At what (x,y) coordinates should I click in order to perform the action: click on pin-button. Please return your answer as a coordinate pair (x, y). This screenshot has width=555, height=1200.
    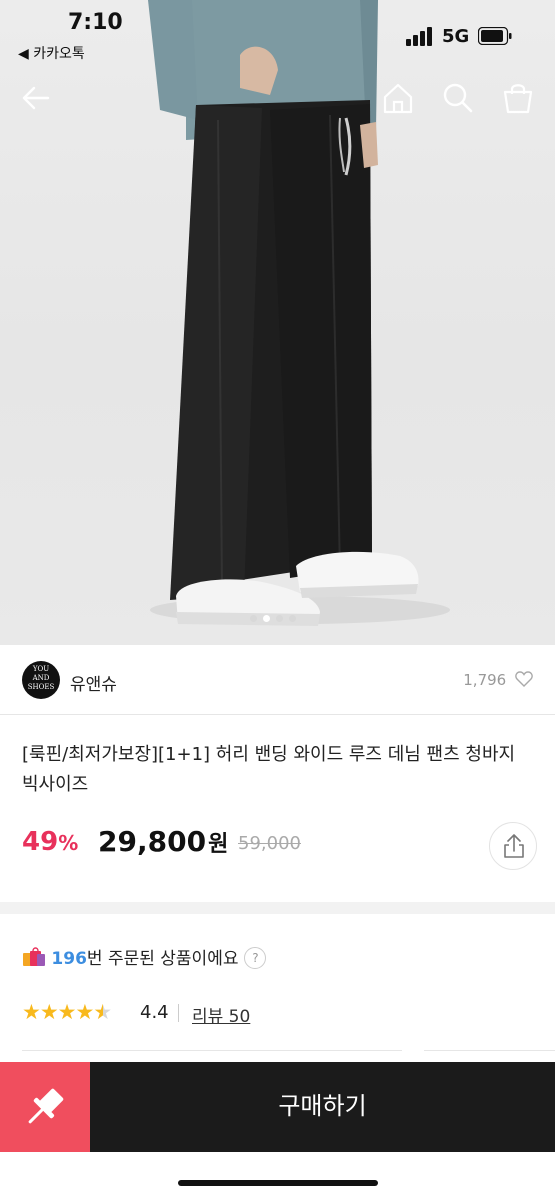
    Looking at the image, I should click on (45, 1107).